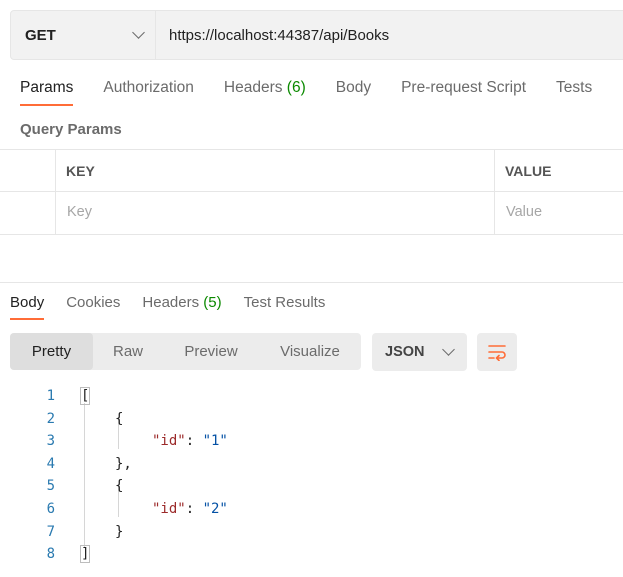  Describe the element at coordinates (311, 282) in the screenshot. I see `response-divider` at that location.